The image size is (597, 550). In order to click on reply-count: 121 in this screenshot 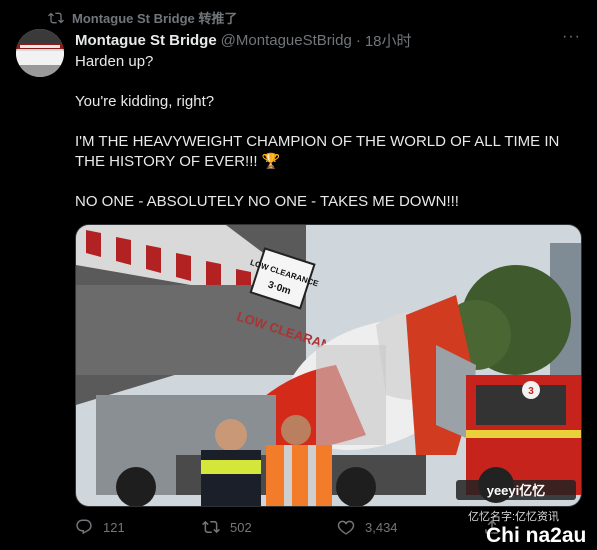, I will do `click(114, 527)`.